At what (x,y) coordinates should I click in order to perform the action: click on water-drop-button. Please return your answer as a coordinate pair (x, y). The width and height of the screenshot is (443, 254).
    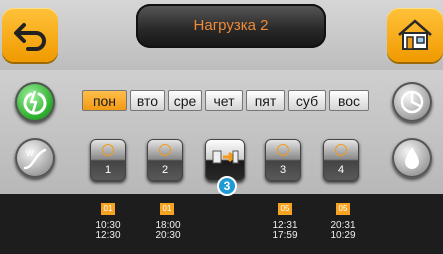
    Looking at the image, I should click on (412, 158).